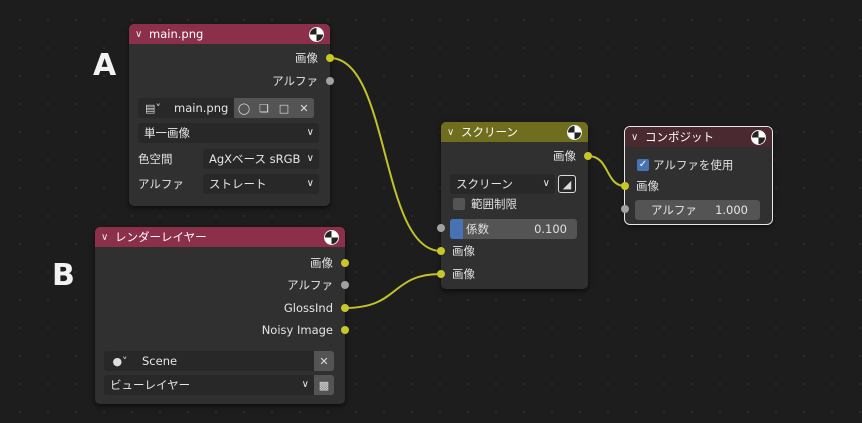 Image resolution: width=862 pixels, height=423 pixels. I want to click on scene-name-field: Scene, so click(225, 361).